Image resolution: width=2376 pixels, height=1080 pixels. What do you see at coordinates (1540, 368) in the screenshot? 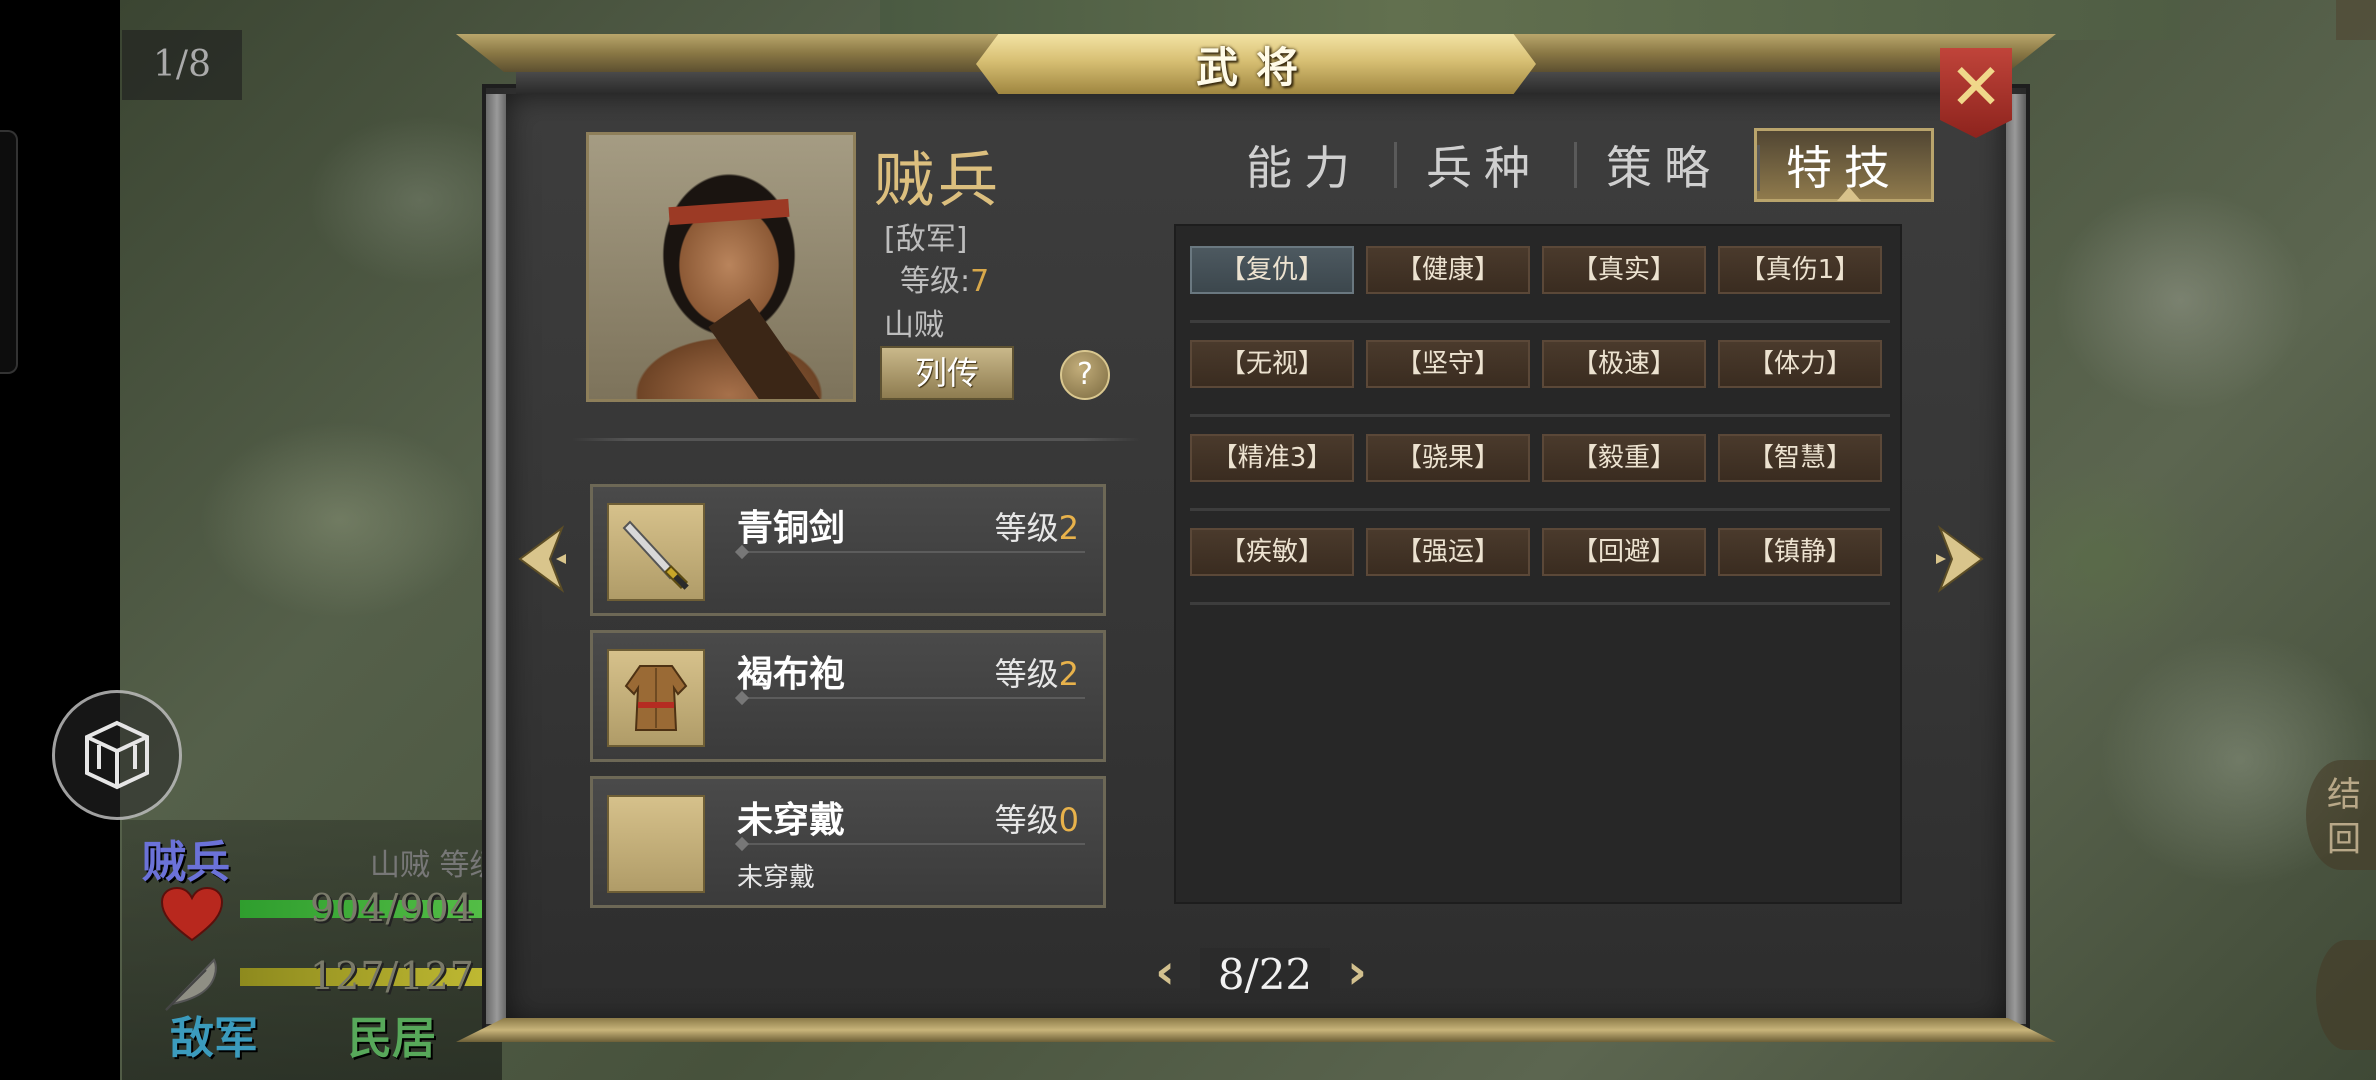
I see `skill-row: 【无视】 【坚守】 【极速】 【体力】` at bounding box center [1540, 368].